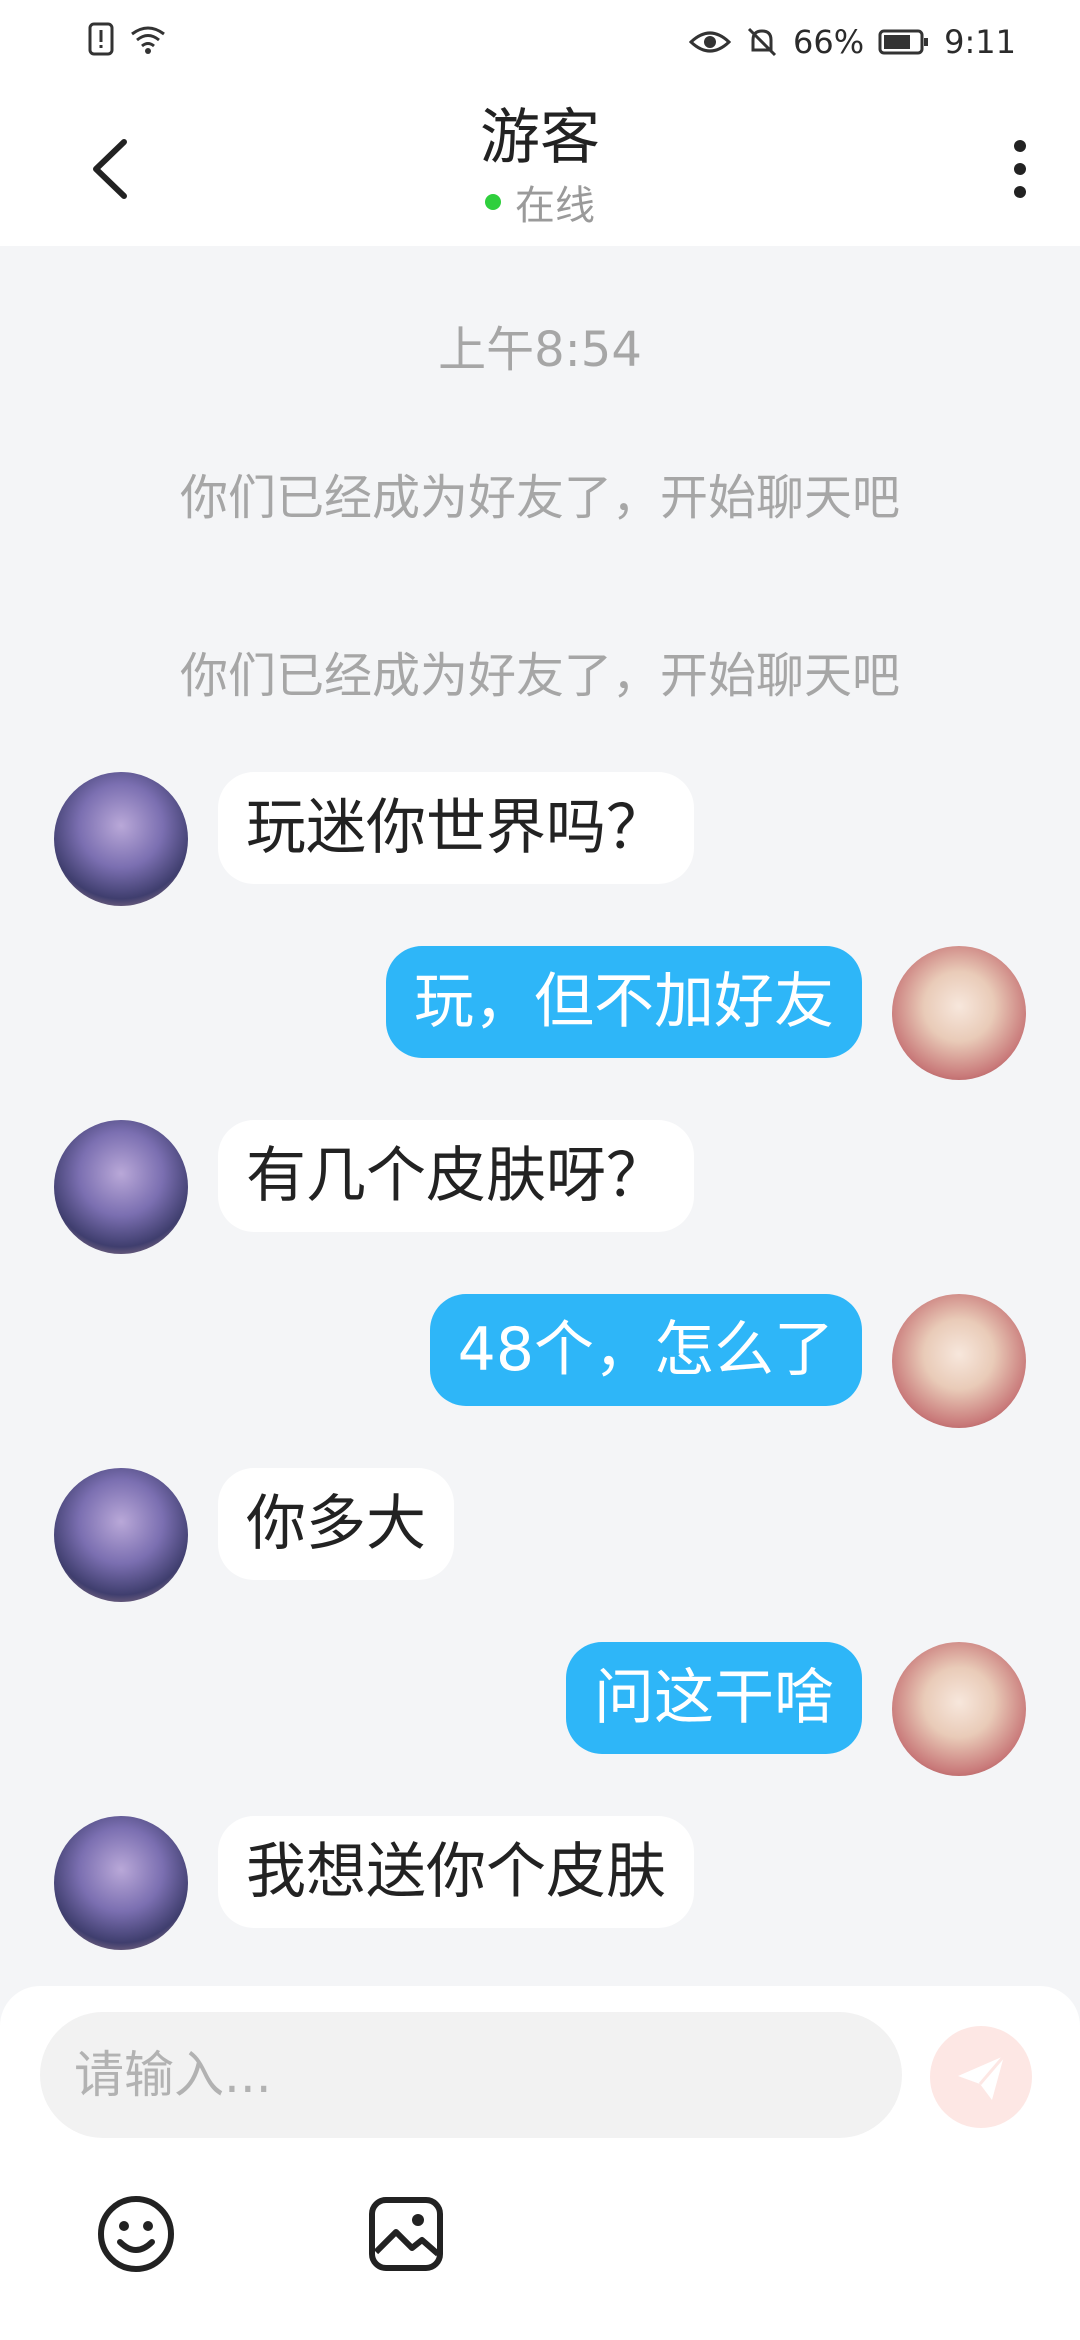  Describe the element at coordinates (710, 42) in the screenshot. I see `eye-icon` at that location.